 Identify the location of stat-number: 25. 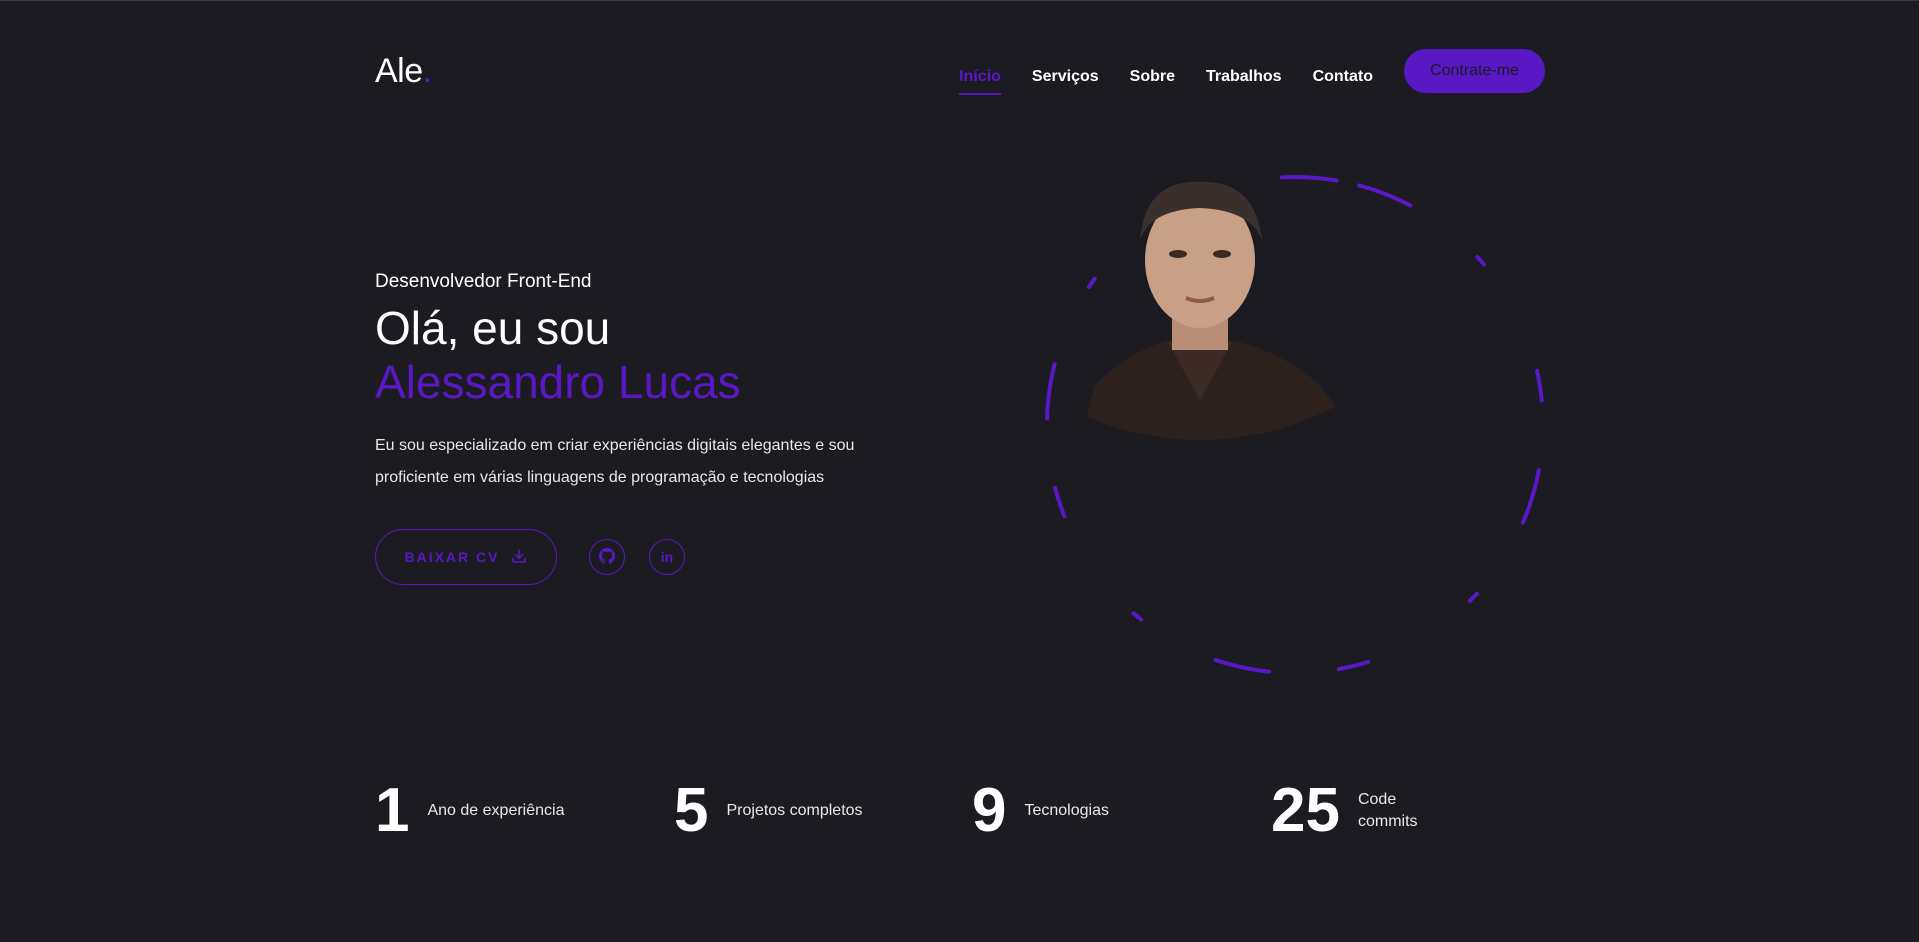
(1305, 810).